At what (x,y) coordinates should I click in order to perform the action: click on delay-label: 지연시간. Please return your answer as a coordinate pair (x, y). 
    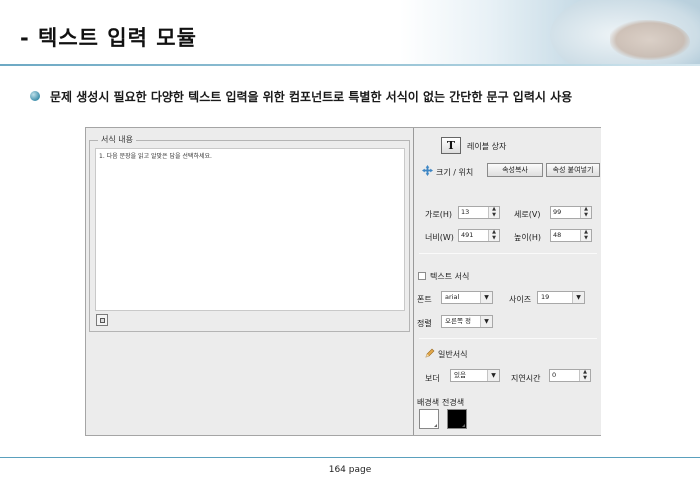
    Looking at the image, I should click on (526, 378).